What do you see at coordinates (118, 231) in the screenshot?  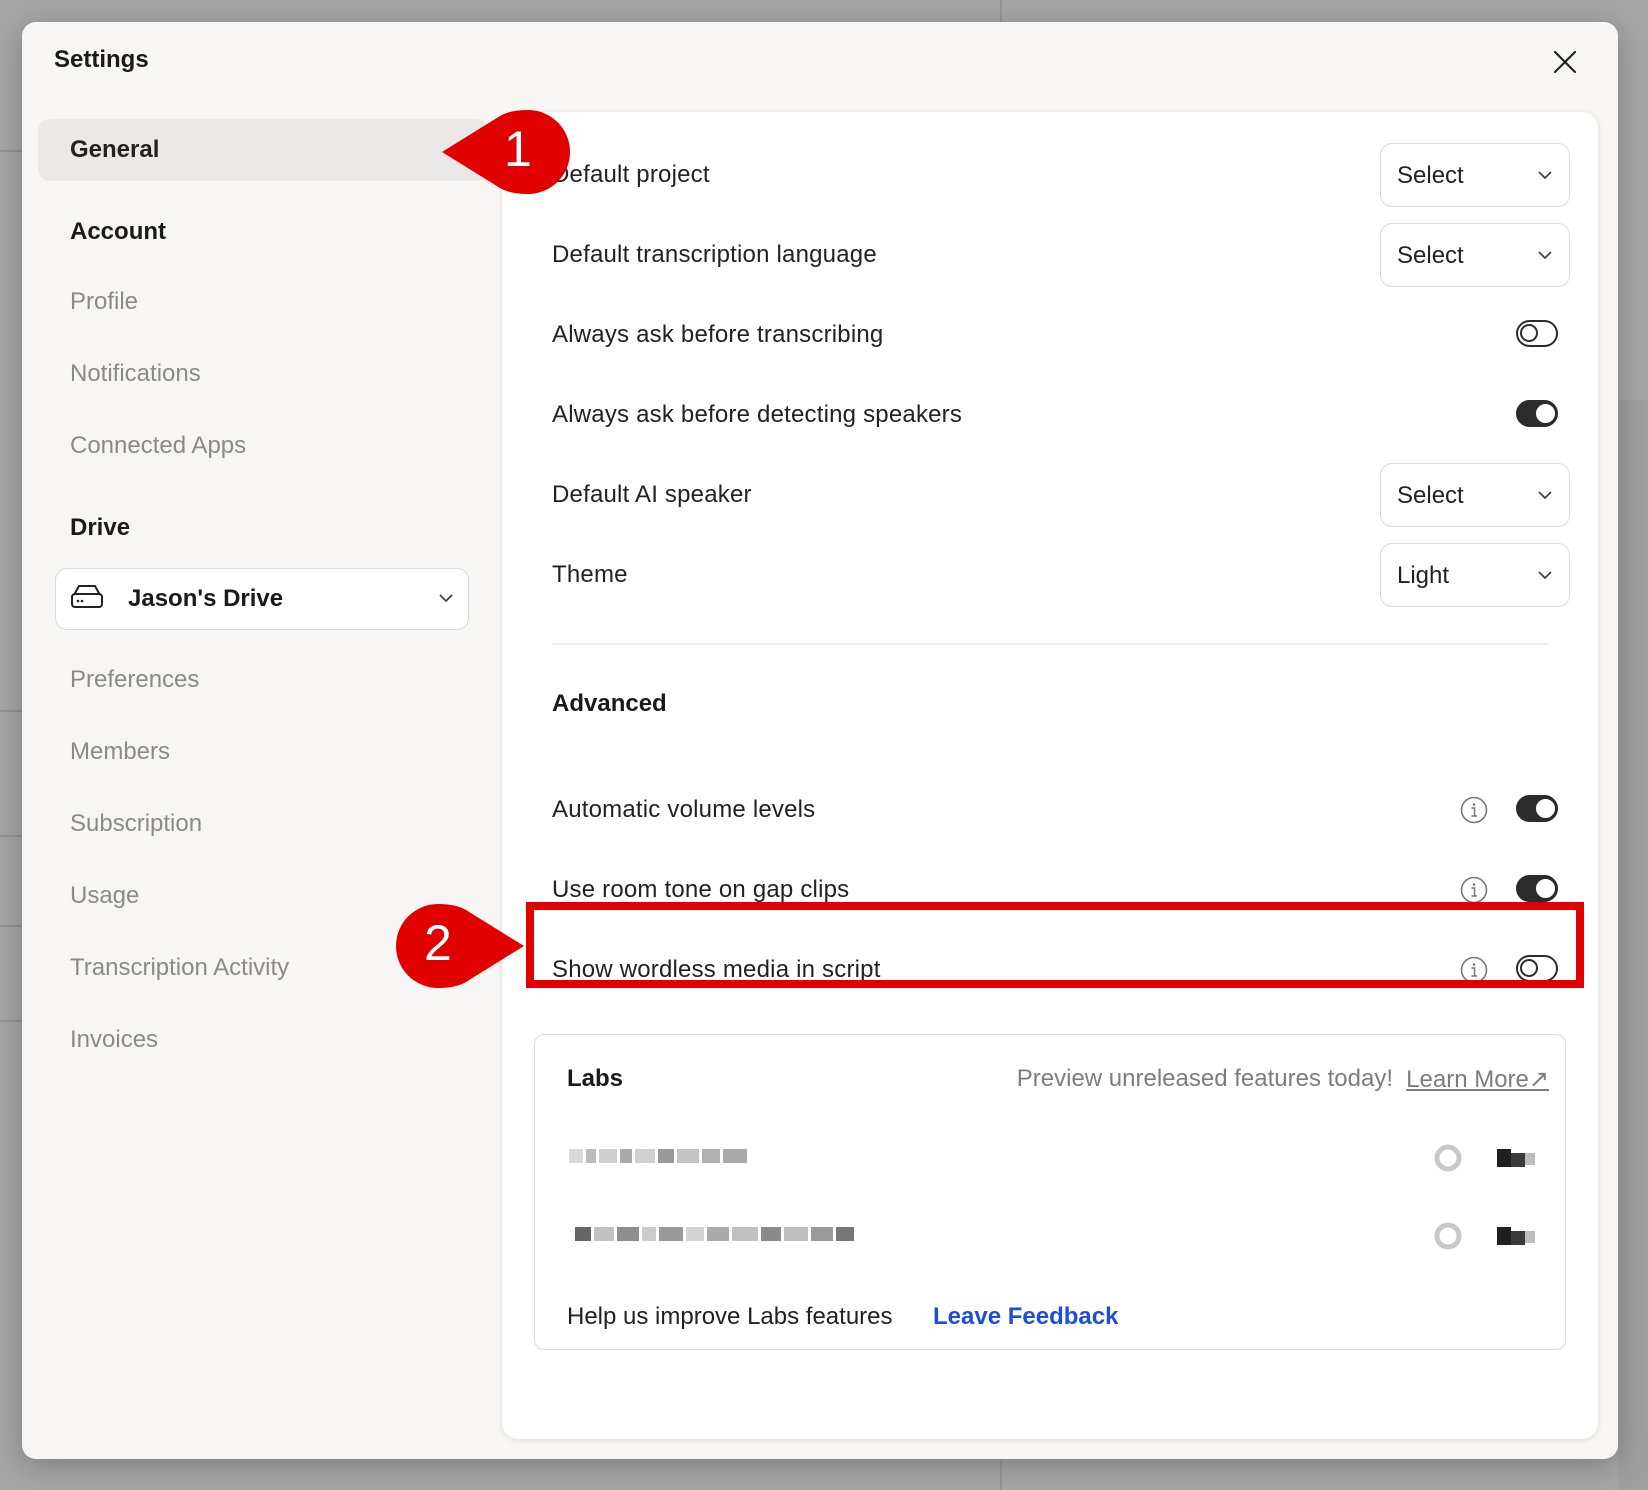 I see `sidebar-heading-account: Account` at bounding box center [118, 231].